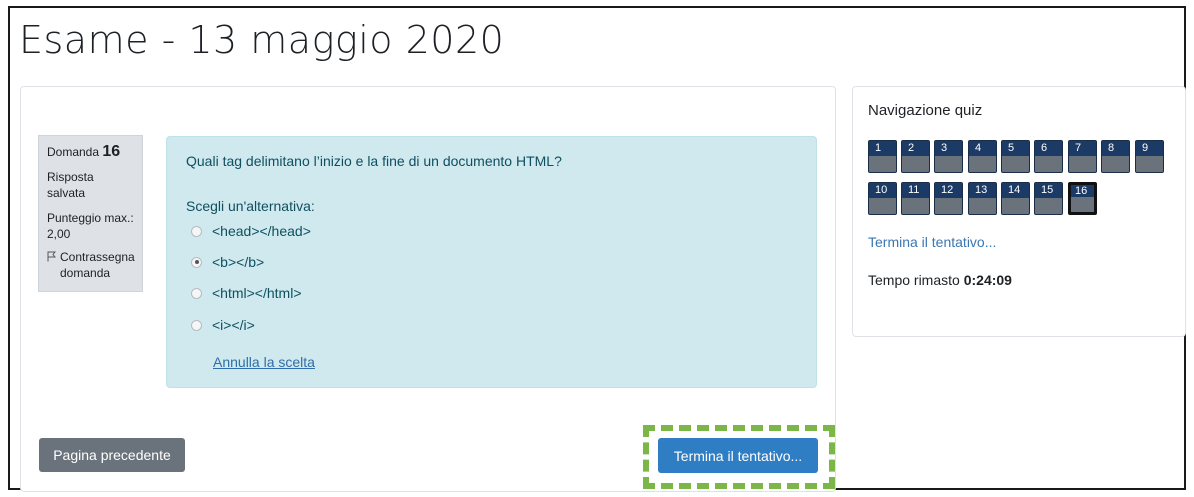 This screenshot has width=1194, height=497. I want to click on radio-button-selected, so click(196, 262).